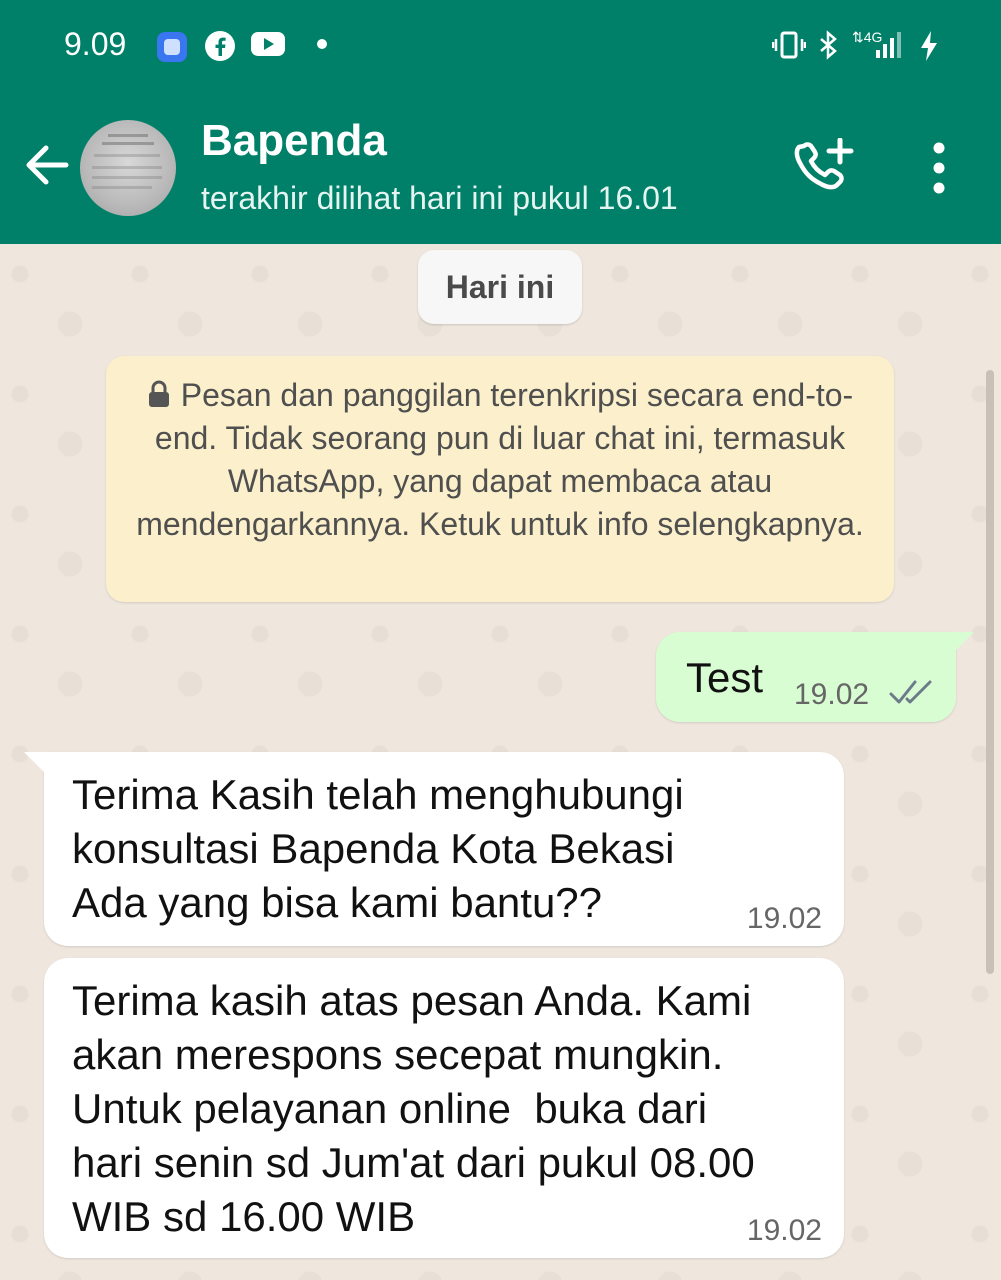 Image resolution: width=1001 pixels, height=1280 pixels. What do you see at coordinates (725, 677) in the screenshot?
I see `message-text: Test` at bounding box center [725, 677].